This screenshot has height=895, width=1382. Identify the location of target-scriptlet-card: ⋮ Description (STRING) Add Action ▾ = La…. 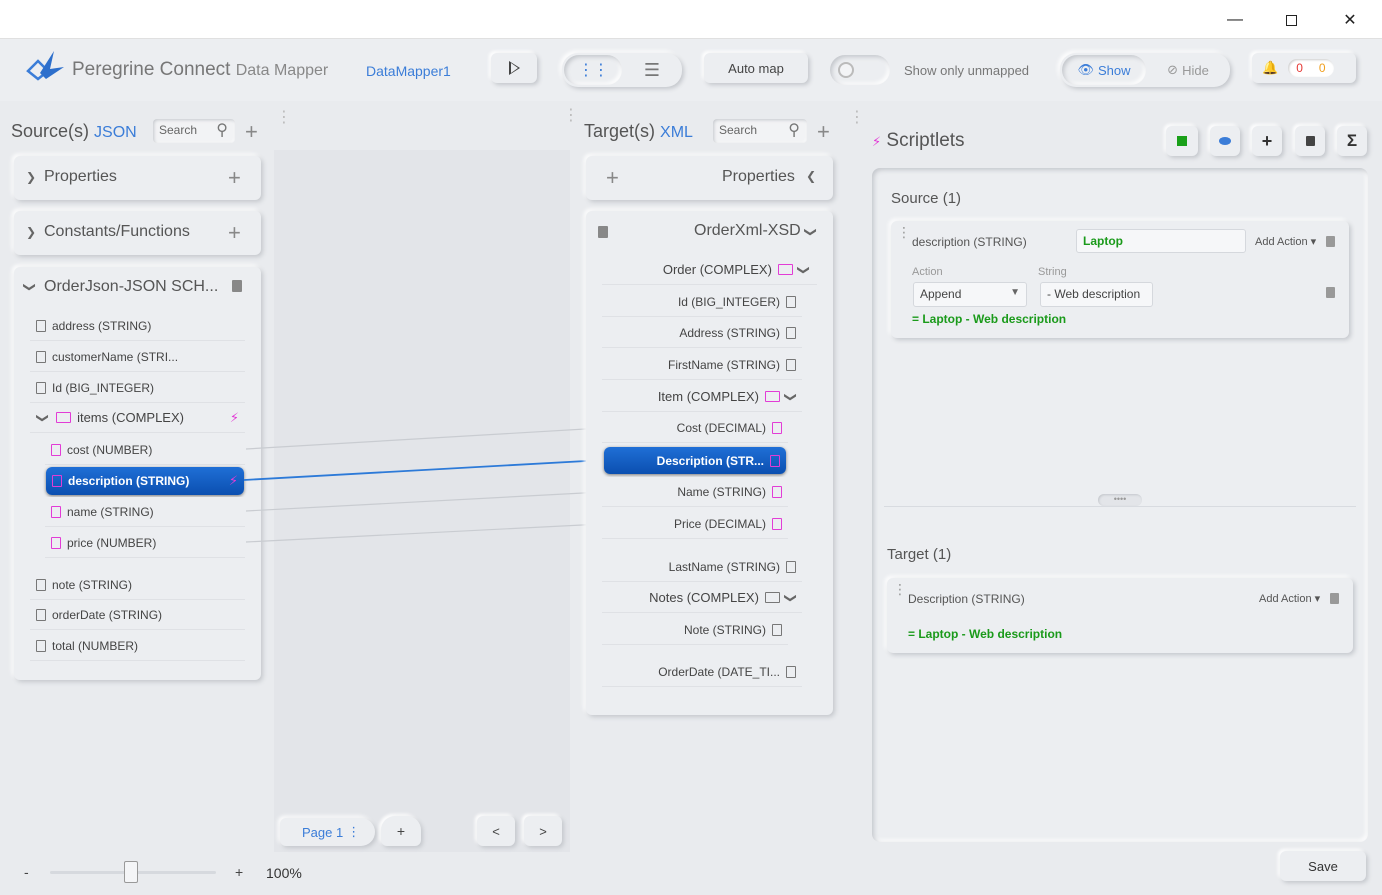
(1120, 615).